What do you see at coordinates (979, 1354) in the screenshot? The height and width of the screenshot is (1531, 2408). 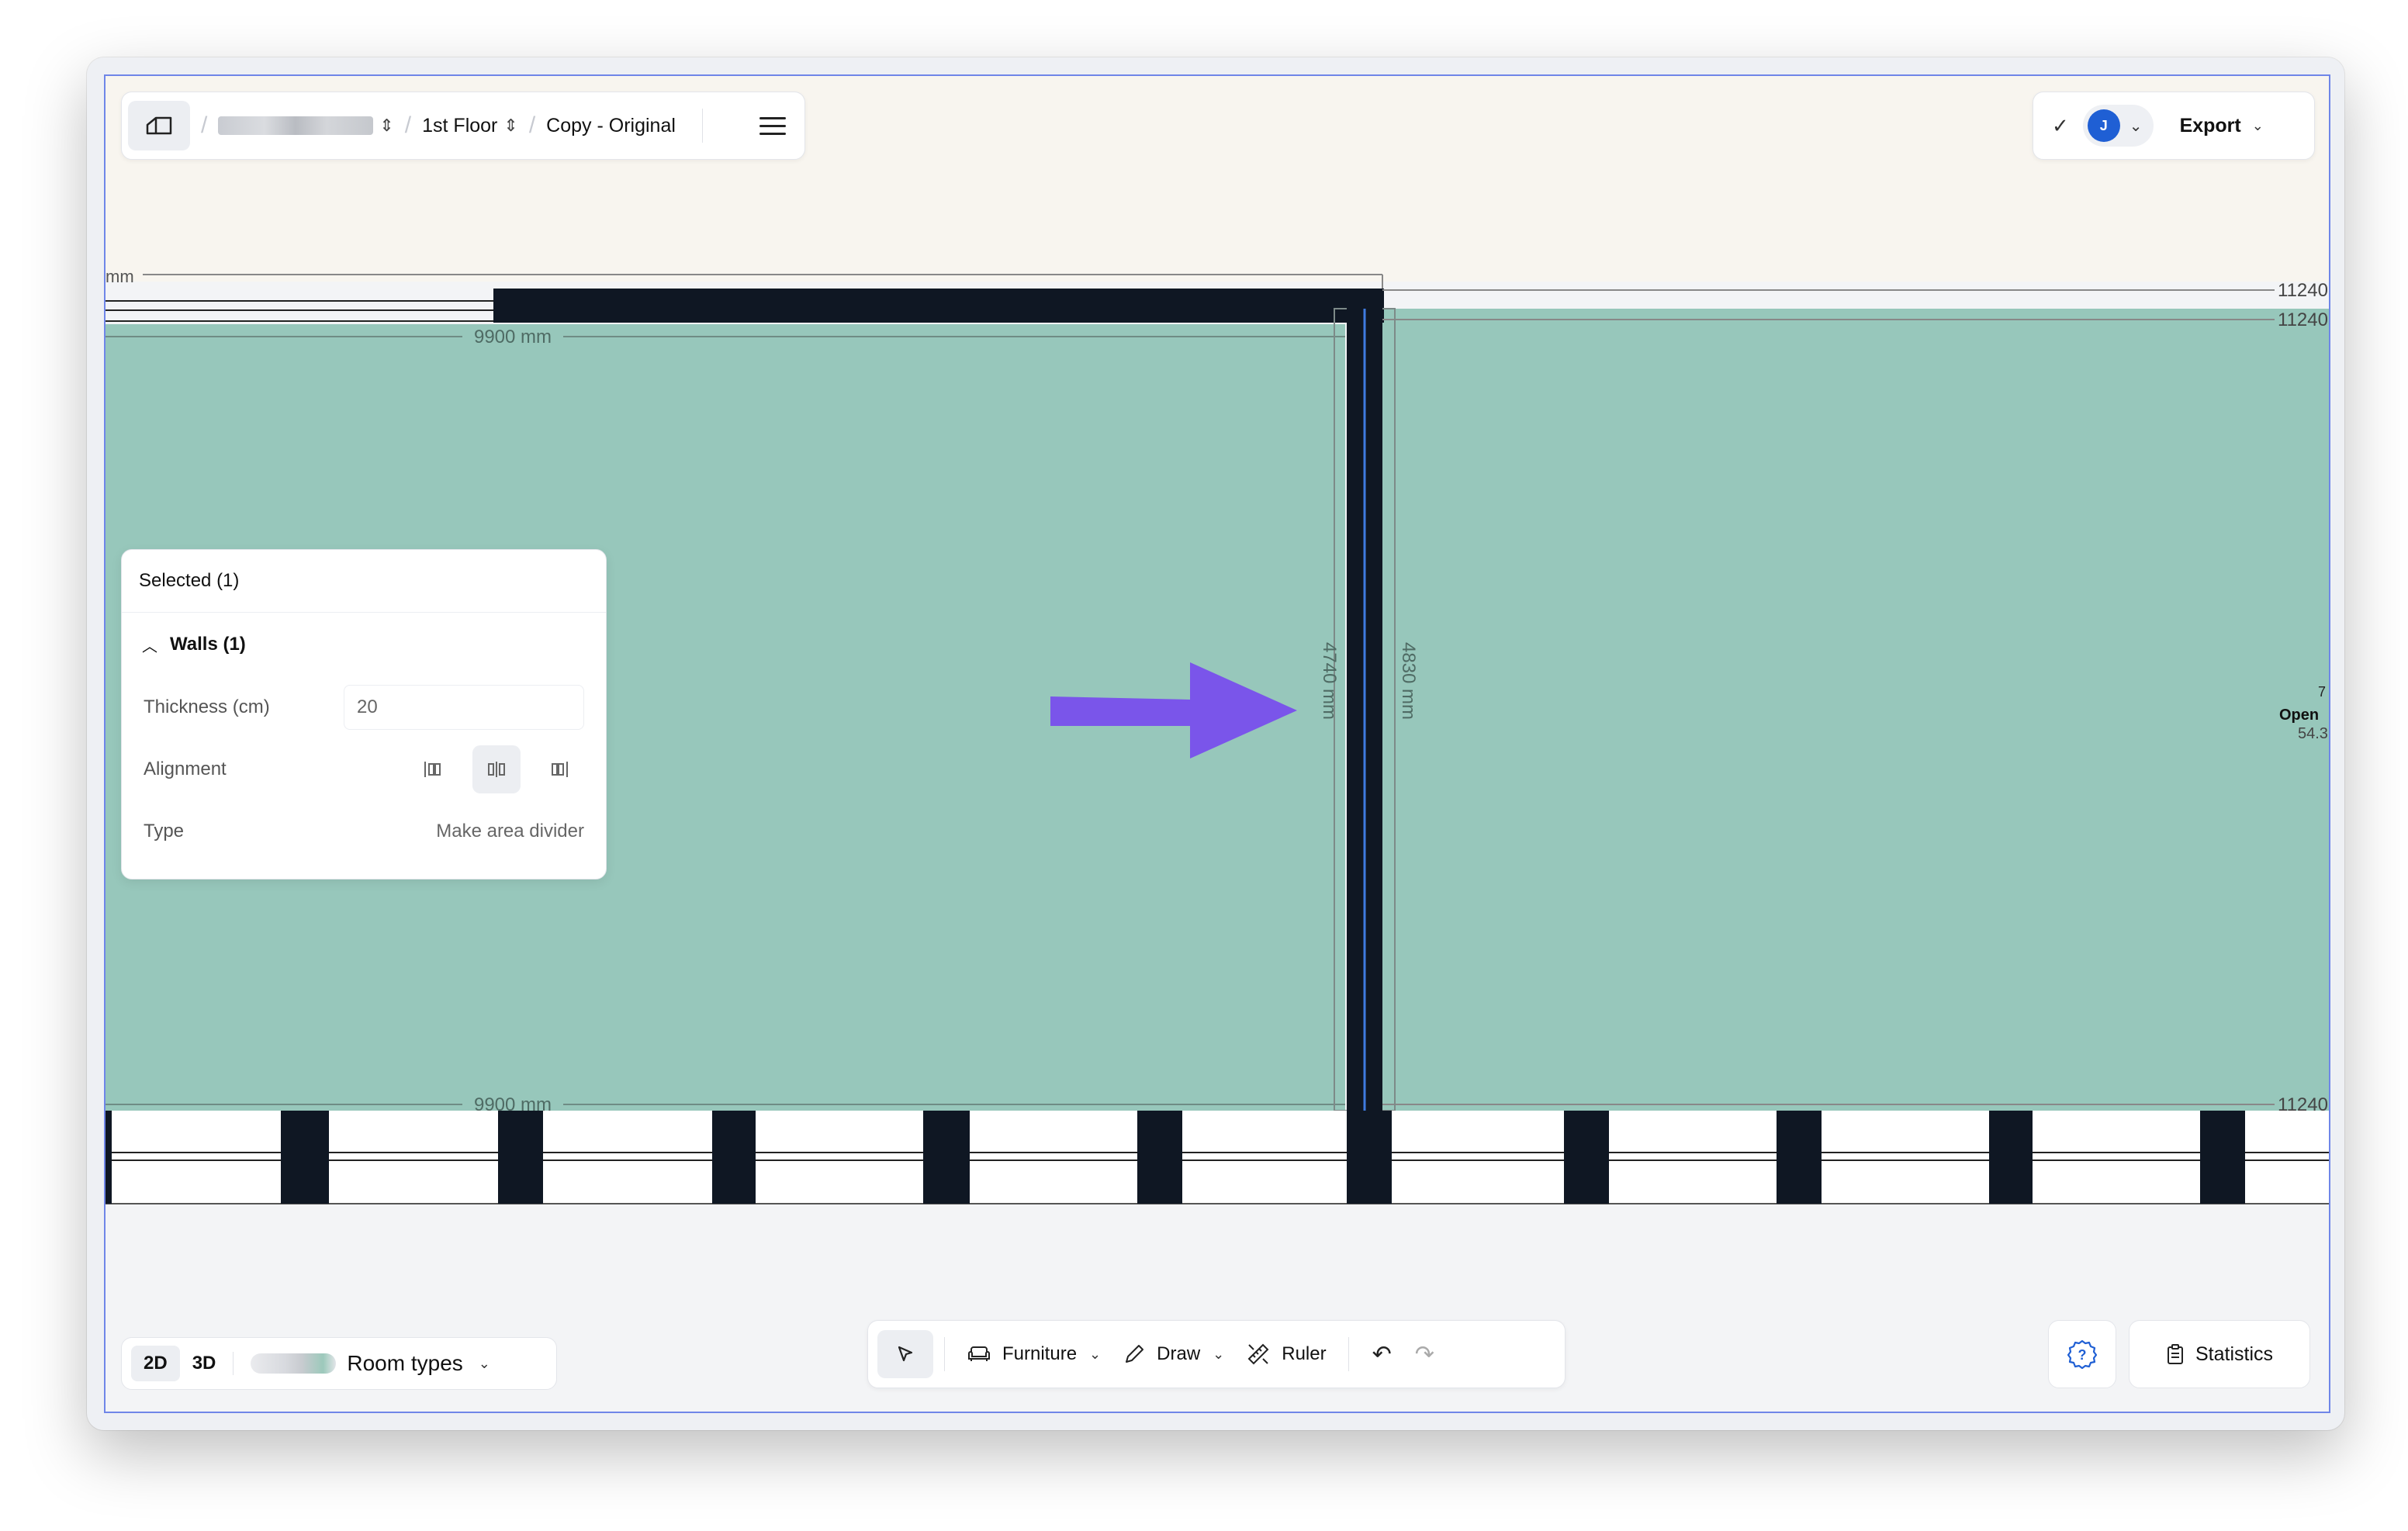 I see `sofa-icon` at bounding box center [979, 1354].